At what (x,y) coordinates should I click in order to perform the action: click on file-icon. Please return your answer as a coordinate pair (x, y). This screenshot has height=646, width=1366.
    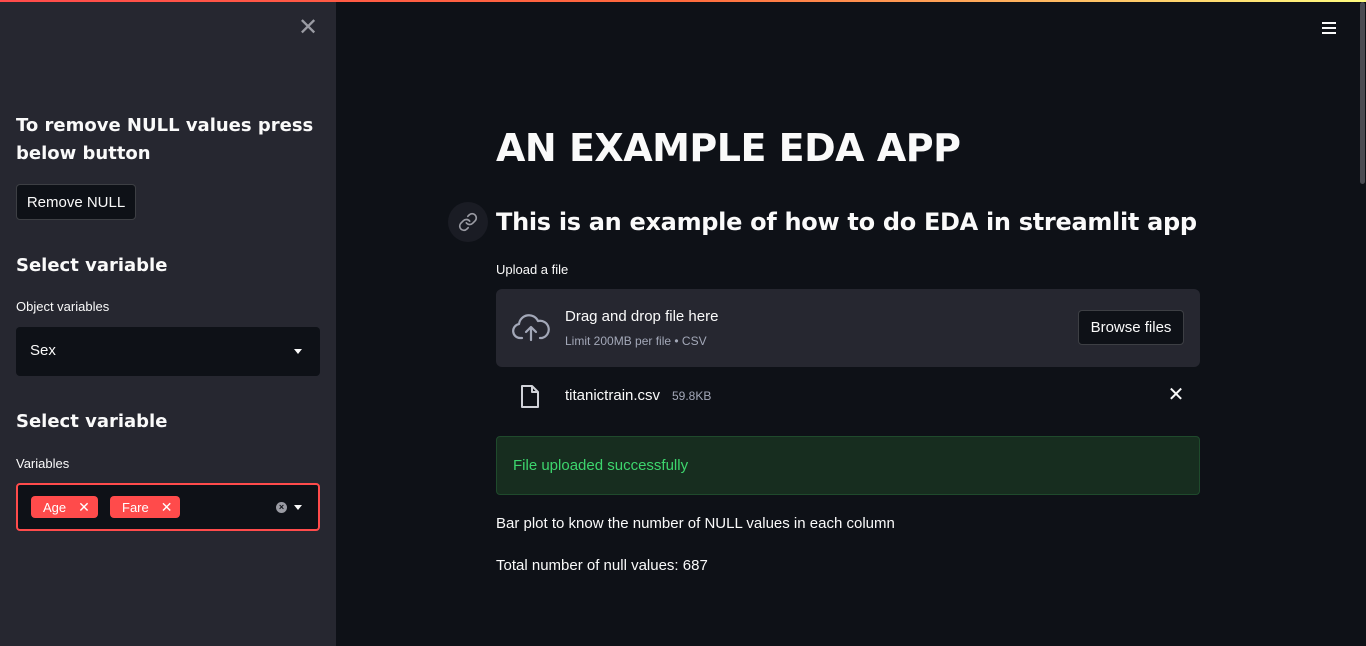
    Looking at the image, I should click on (530, 396).